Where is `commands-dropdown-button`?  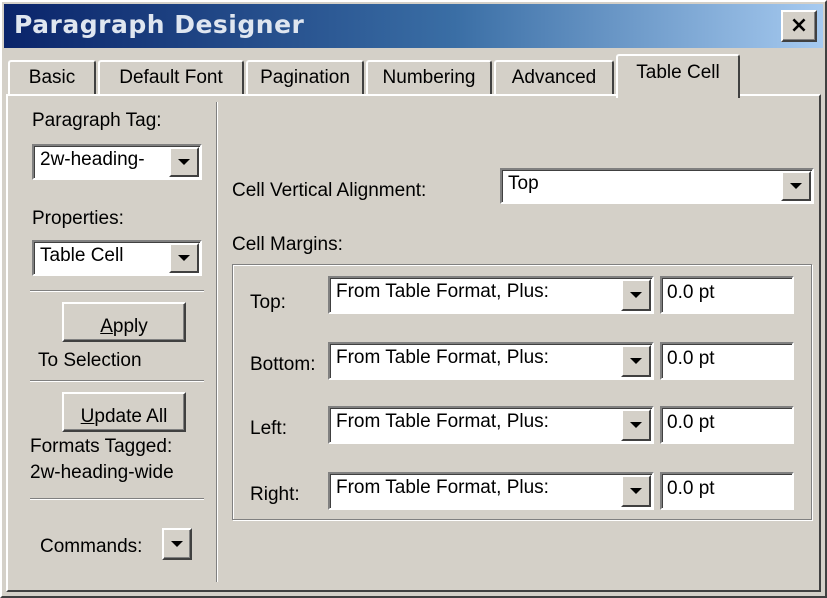 commands-dropdown-button is located at coordinates (177, 544).